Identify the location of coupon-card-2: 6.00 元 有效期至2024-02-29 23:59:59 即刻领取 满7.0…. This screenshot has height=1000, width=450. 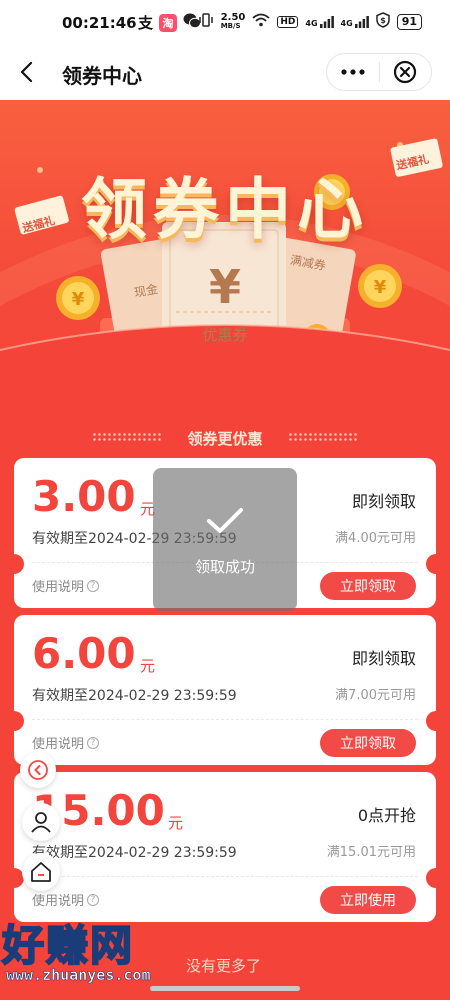
(225, 690).